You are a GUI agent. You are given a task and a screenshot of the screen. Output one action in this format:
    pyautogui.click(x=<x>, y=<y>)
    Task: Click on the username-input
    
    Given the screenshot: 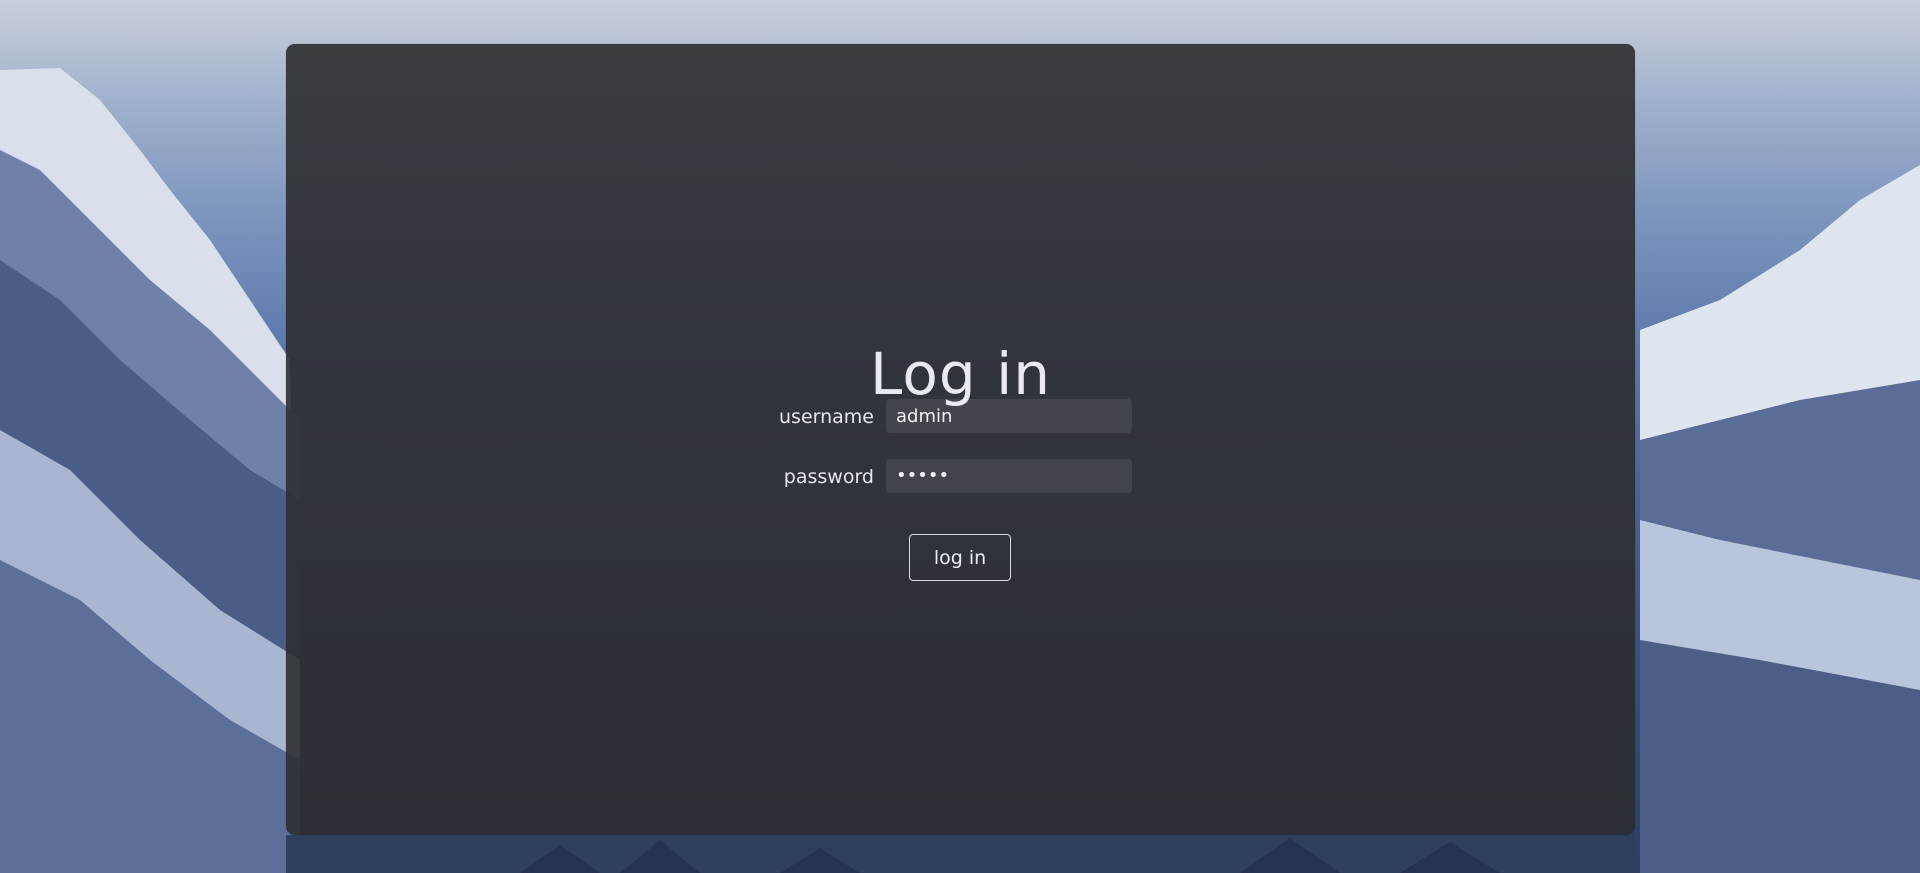 What is the action you would take?
    pyautogui.click(x=1009, y=416)
    